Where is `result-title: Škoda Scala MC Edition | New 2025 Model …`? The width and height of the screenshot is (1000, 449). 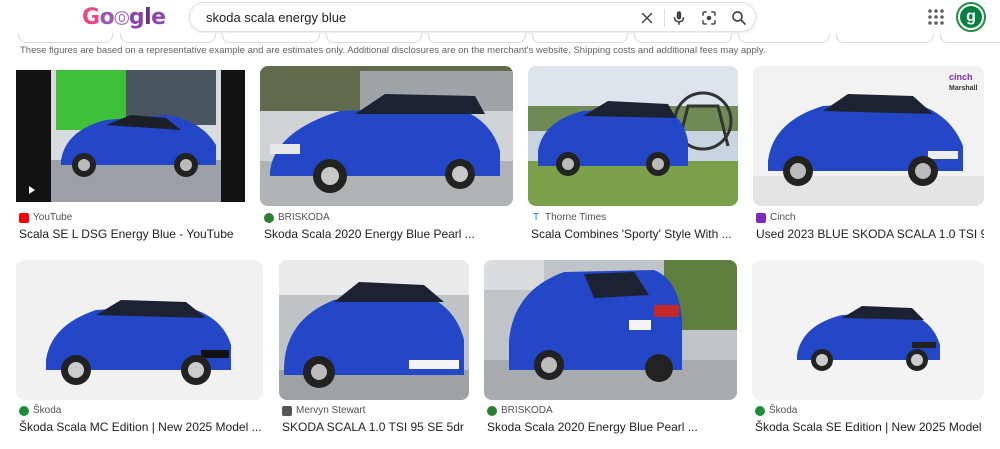
result-title: Škoda Scala MC Edition | New 2025 Model … is located at coordinates (141, 427).